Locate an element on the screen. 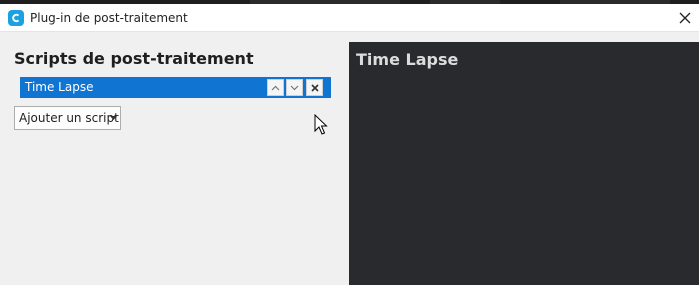 The image size is (699, 285). remove-icon is located at coordinates (314, 87).